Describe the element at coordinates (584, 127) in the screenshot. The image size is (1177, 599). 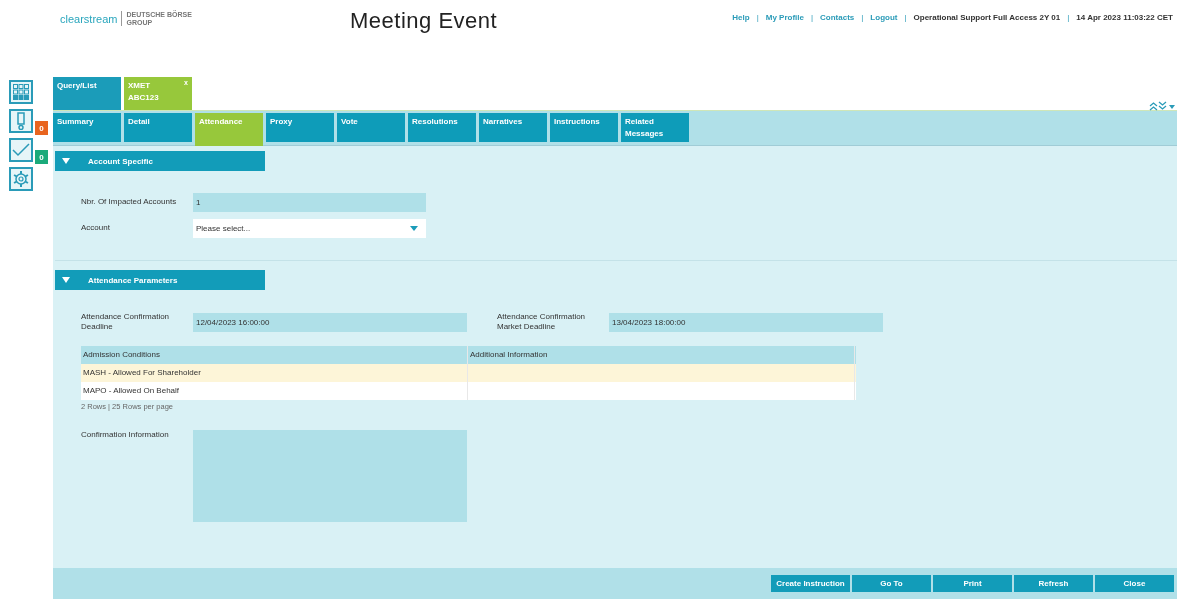
I see `section-tab: Instructions` at that location.